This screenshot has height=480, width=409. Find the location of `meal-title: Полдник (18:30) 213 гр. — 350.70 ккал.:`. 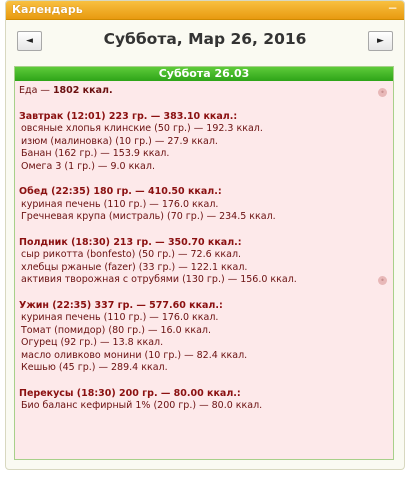

meal-title: Полдник (18:30) 213 гр. — 350.70 ккал.: is located at coordinates (130, 242).